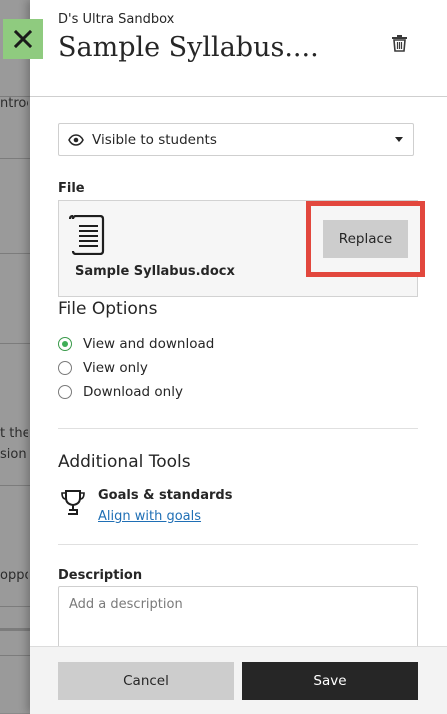 Image resolution: width=447 pixels, height=714 pixels. Describe the element at coordinates (108, 309) in the screenshot. I see `file-options-heading: File Options` at that location.